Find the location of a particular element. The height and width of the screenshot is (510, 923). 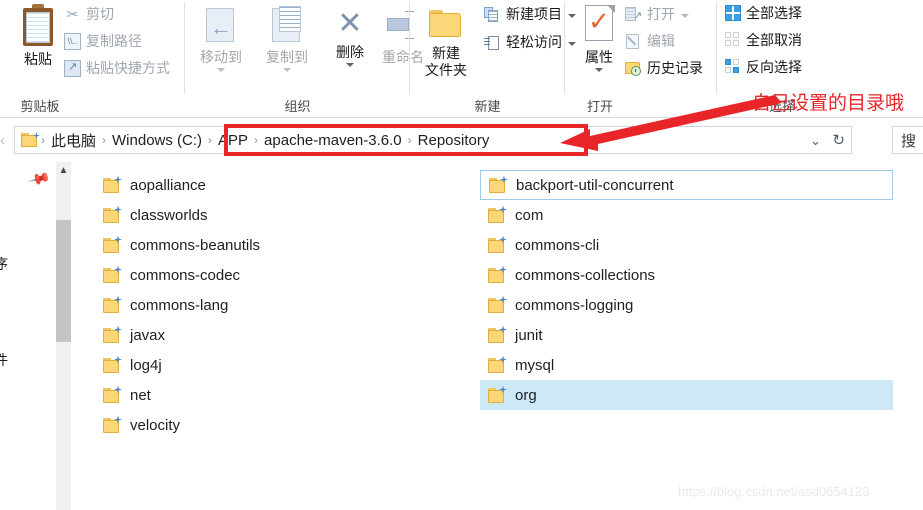

watermark: https://blog.csdn.net/asd0654123 is located at coordinates (774, 491).